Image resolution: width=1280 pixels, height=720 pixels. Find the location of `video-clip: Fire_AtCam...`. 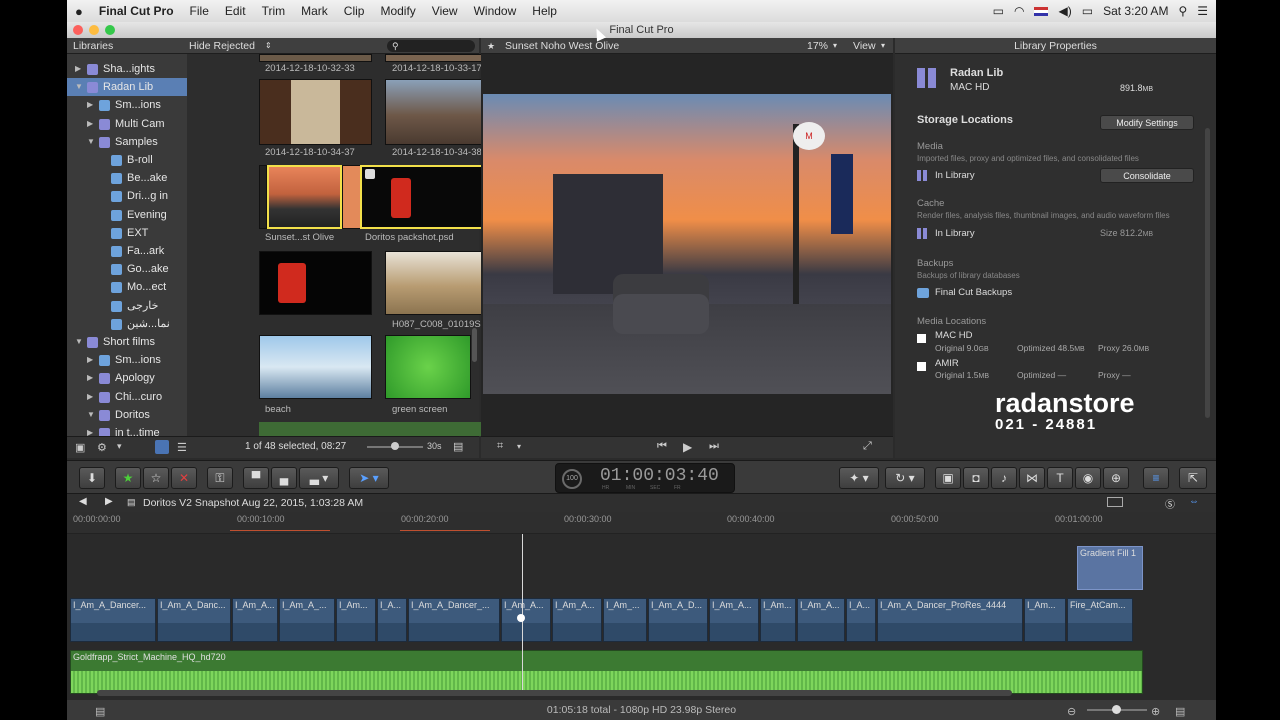

video-clip: Fire_AtCam... is located at coordinates (1100, 620).